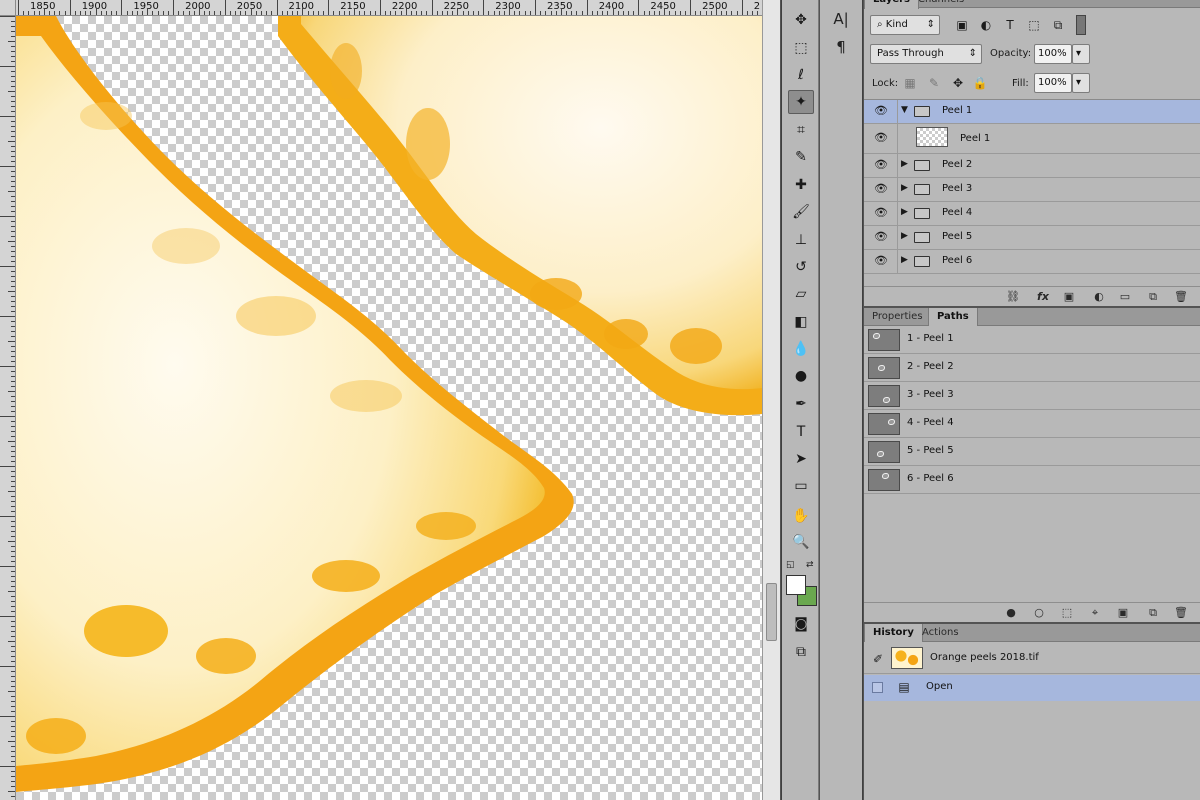 The height and width of the screenshot is (800, 1200). What do you see at coordinates (801, 294) in the screenshot?
I see `eraser-tool: ▱` at bounding box center [801, 294].